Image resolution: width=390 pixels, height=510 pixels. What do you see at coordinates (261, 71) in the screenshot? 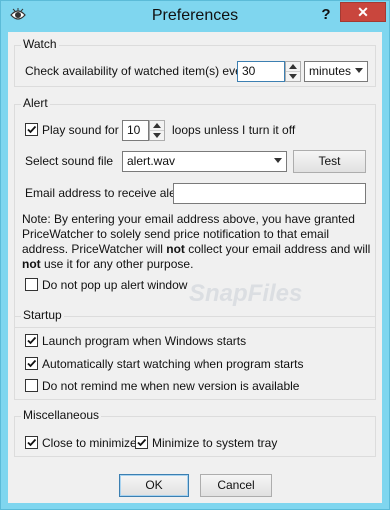
I see `interval-input: 30` at bounding box center [261, 71].